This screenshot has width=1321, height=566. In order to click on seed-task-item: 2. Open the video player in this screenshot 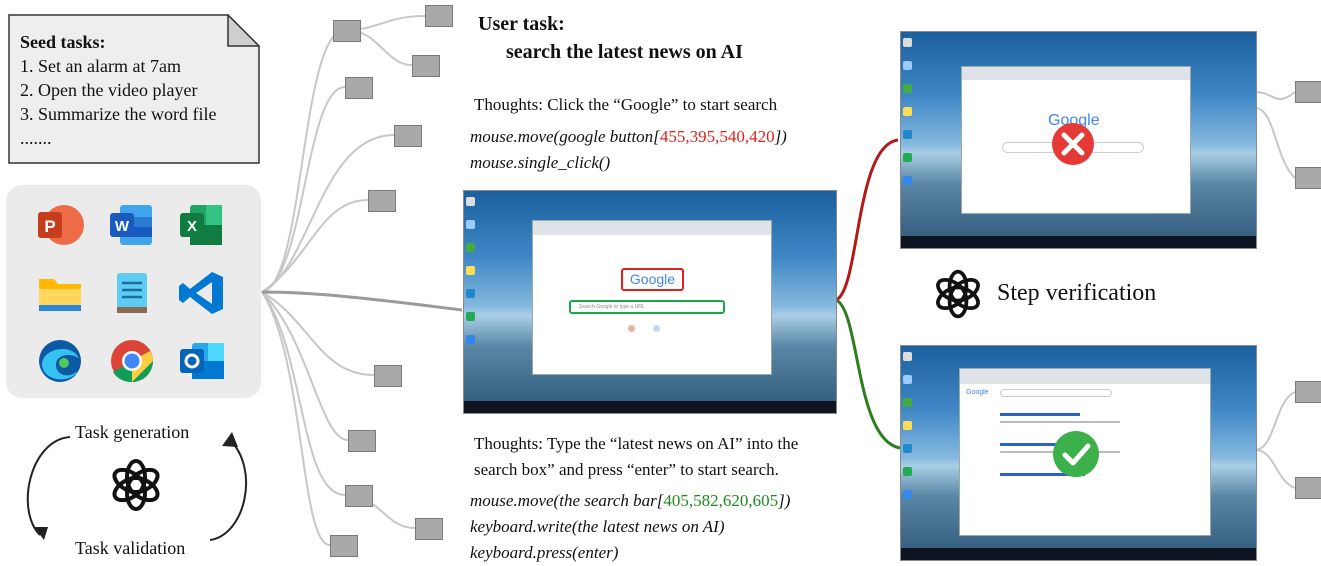, I will do `click(109, 90)`.